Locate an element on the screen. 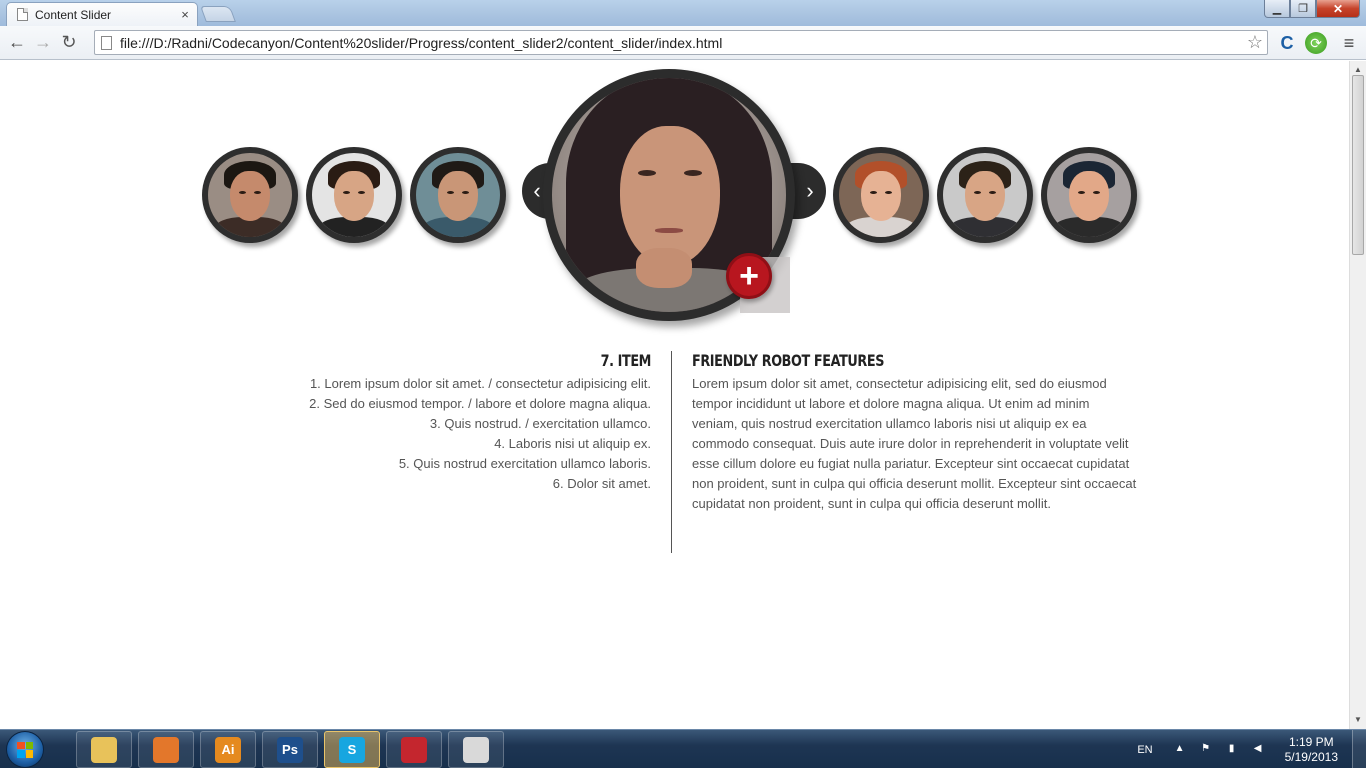 This screenshot has height=768, width=1366. firefox-icon is located at coordinates (166, 749).